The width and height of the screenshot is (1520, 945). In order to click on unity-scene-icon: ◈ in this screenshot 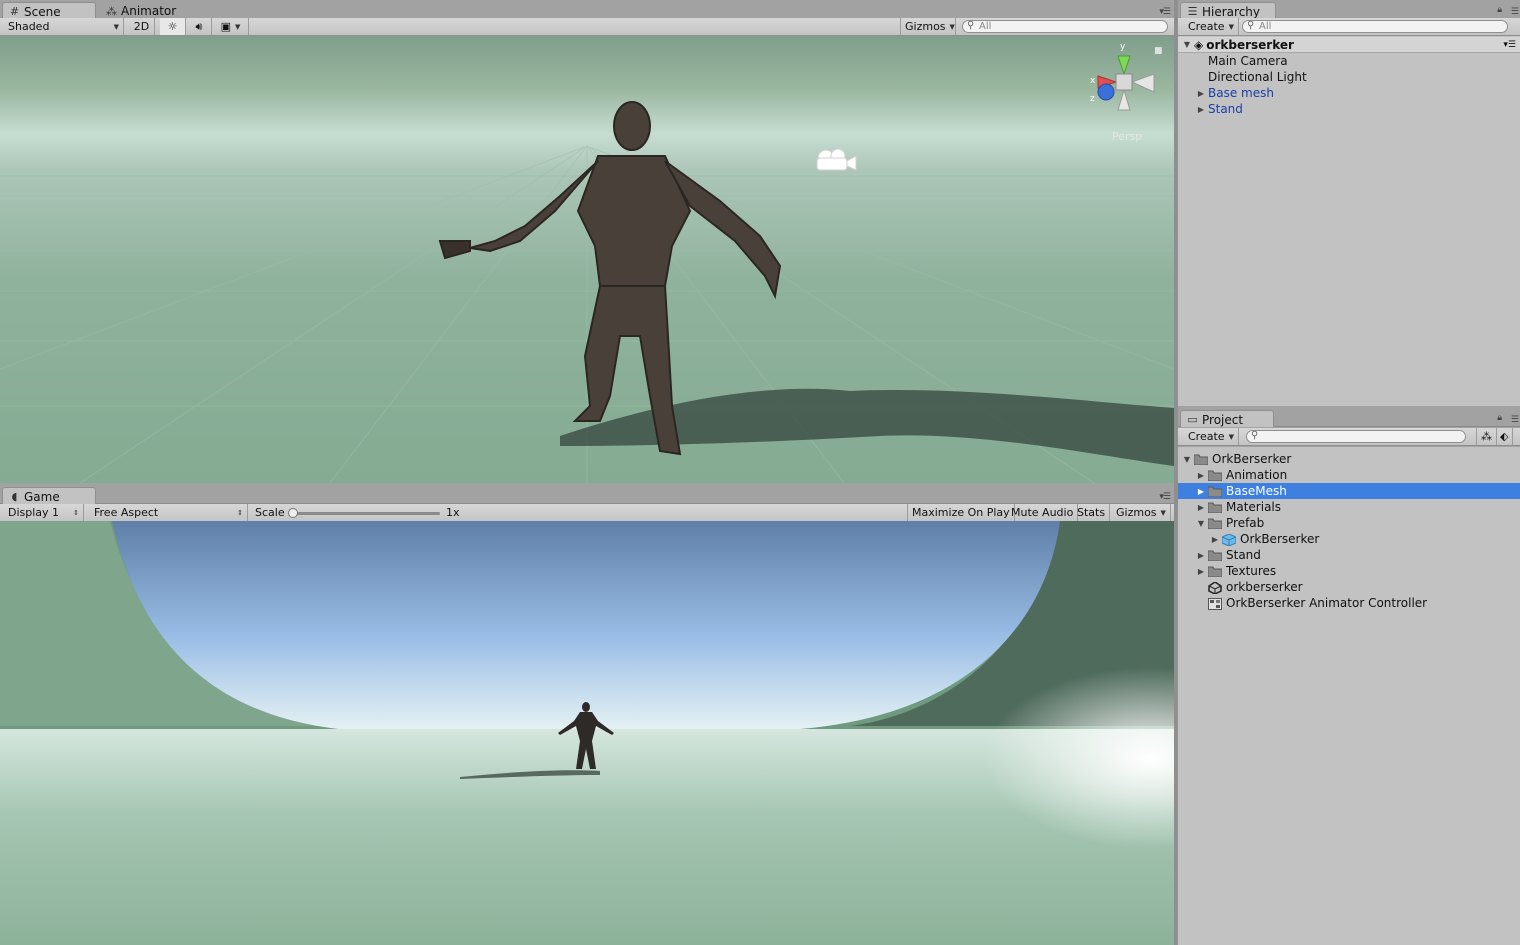, I will do `click(1199, 44)`.